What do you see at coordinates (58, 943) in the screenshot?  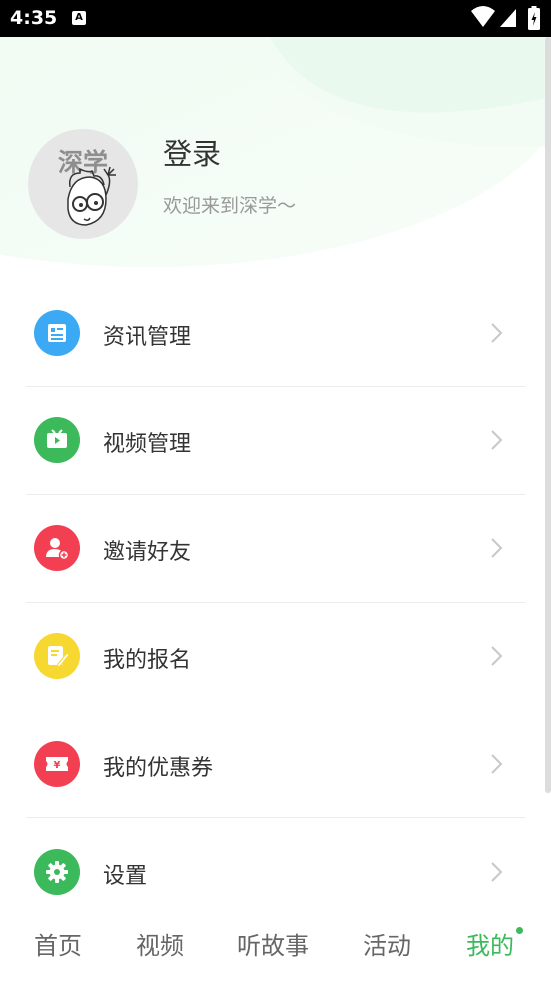 I see `tab-home: 首页` at bounding box center [58, 943].